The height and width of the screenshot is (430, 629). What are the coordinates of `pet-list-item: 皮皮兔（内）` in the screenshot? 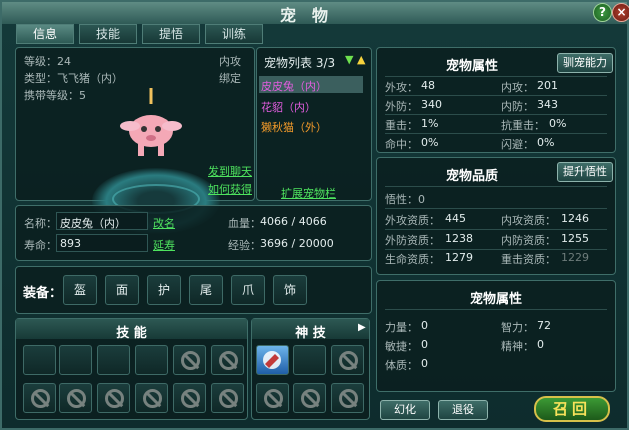 It's located at (294, 86).